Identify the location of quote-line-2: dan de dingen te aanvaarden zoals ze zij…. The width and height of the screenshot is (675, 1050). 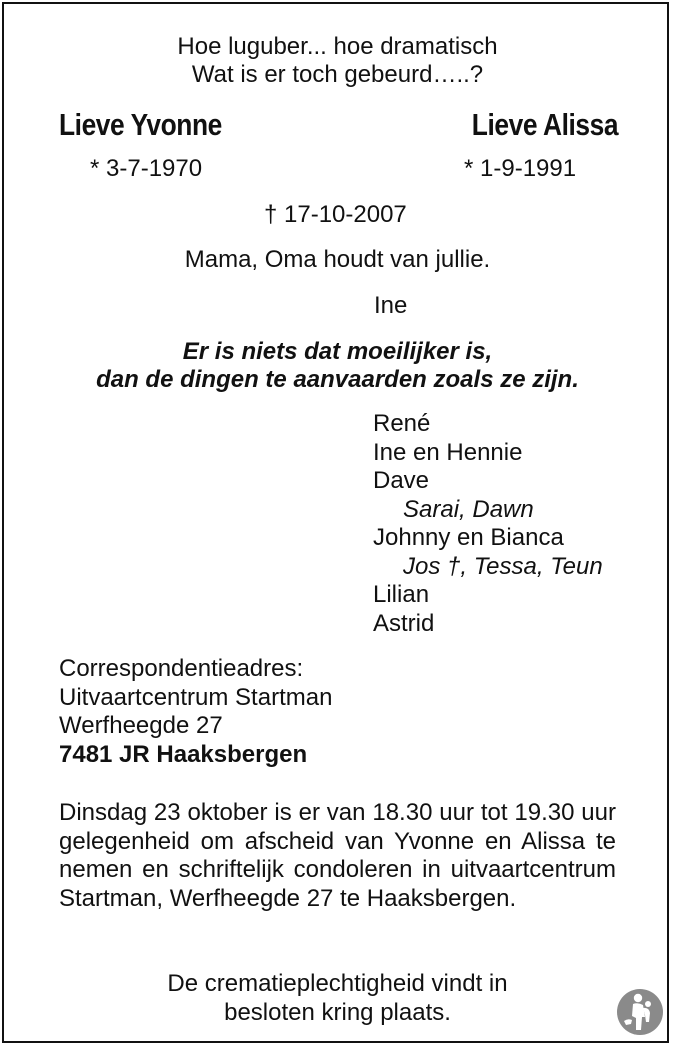
(337, 379).